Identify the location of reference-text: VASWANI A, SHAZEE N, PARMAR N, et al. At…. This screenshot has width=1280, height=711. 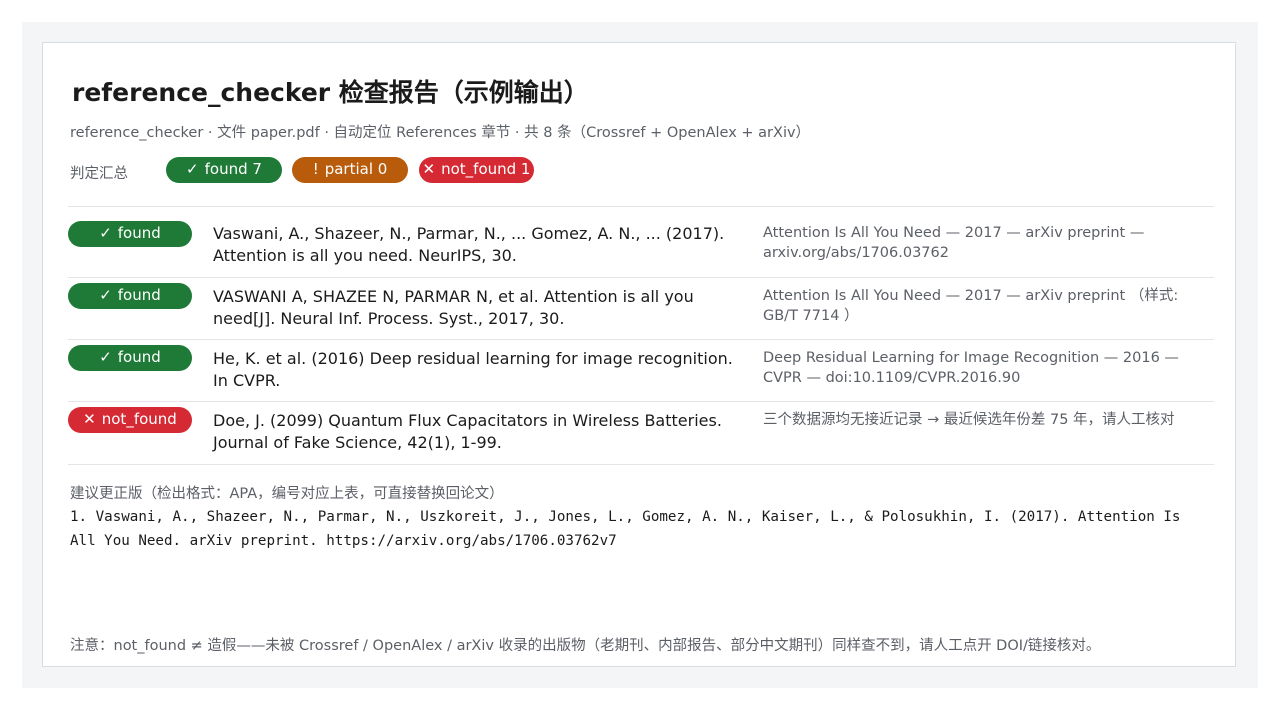
(453, 307).